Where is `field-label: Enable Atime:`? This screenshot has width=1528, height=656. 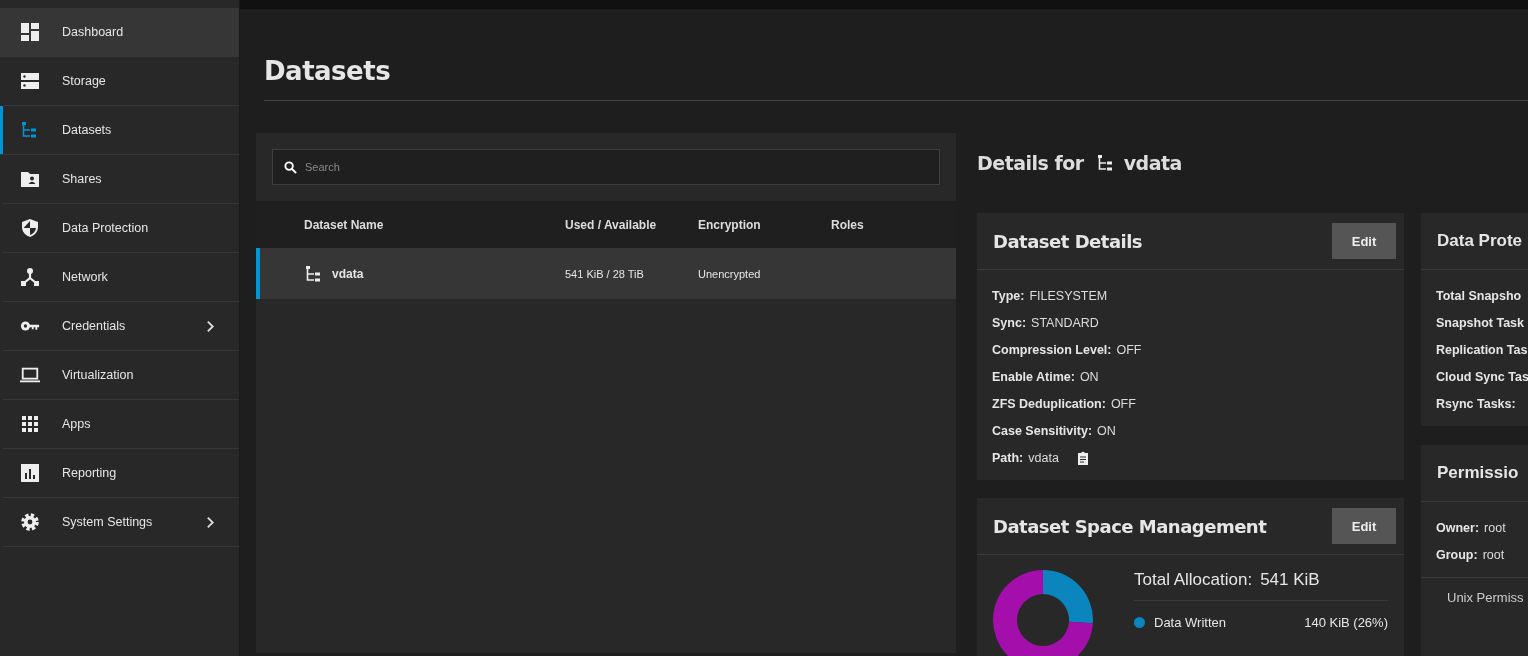 field-label: Enable Atime: is located at coordinates (1033, 377).